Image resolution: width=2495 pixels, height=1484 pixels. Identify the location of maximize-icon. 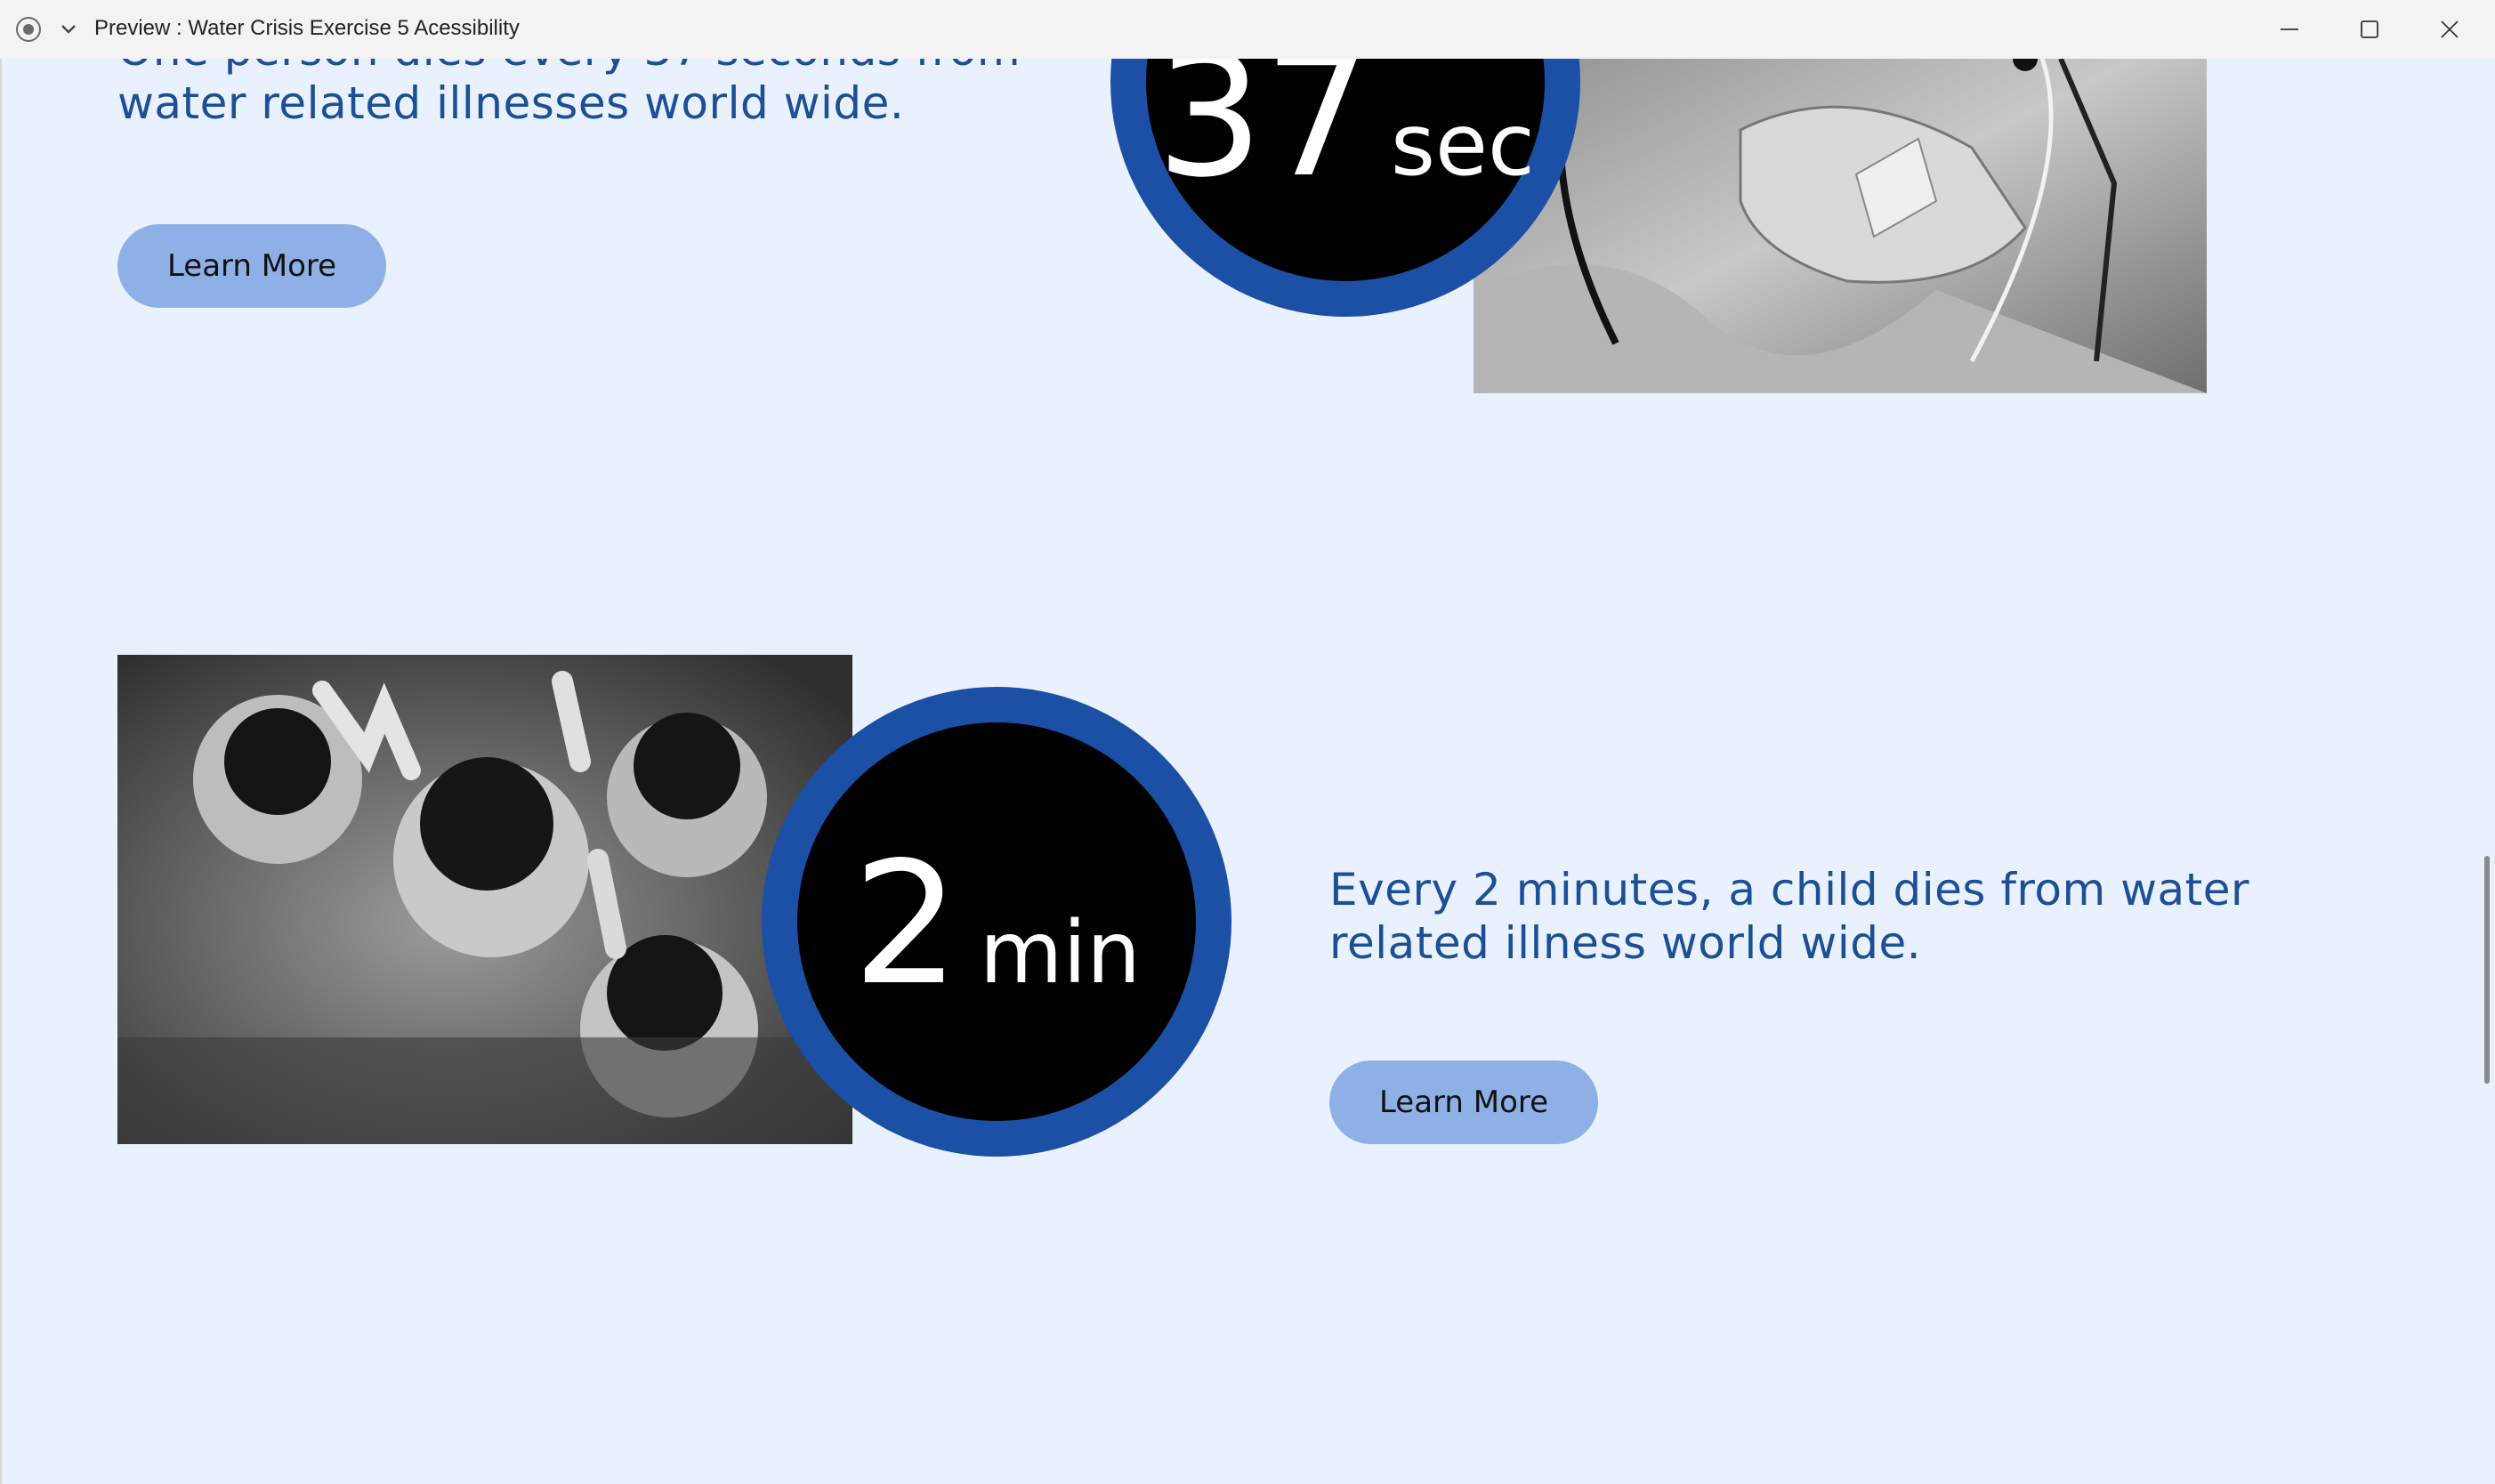
(2370, 29).